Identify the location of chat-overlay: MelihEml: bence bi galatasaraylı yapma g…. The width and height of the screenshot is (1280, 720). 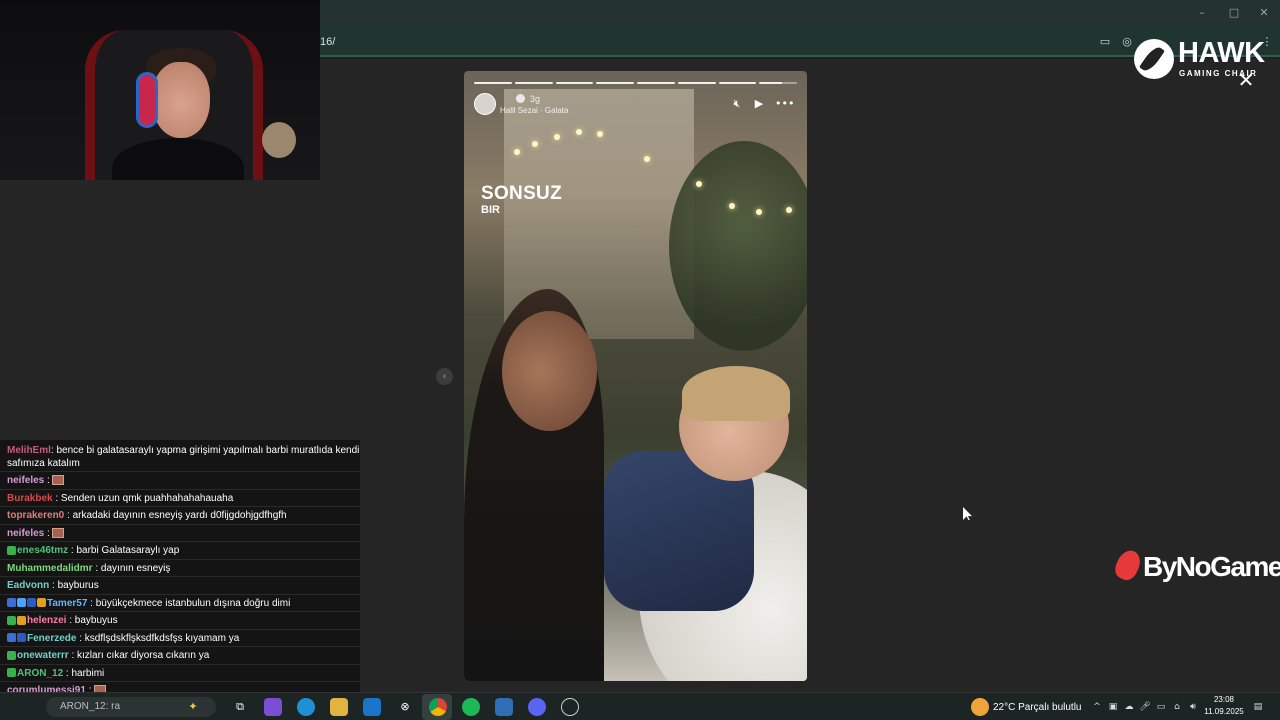
(180, 568).